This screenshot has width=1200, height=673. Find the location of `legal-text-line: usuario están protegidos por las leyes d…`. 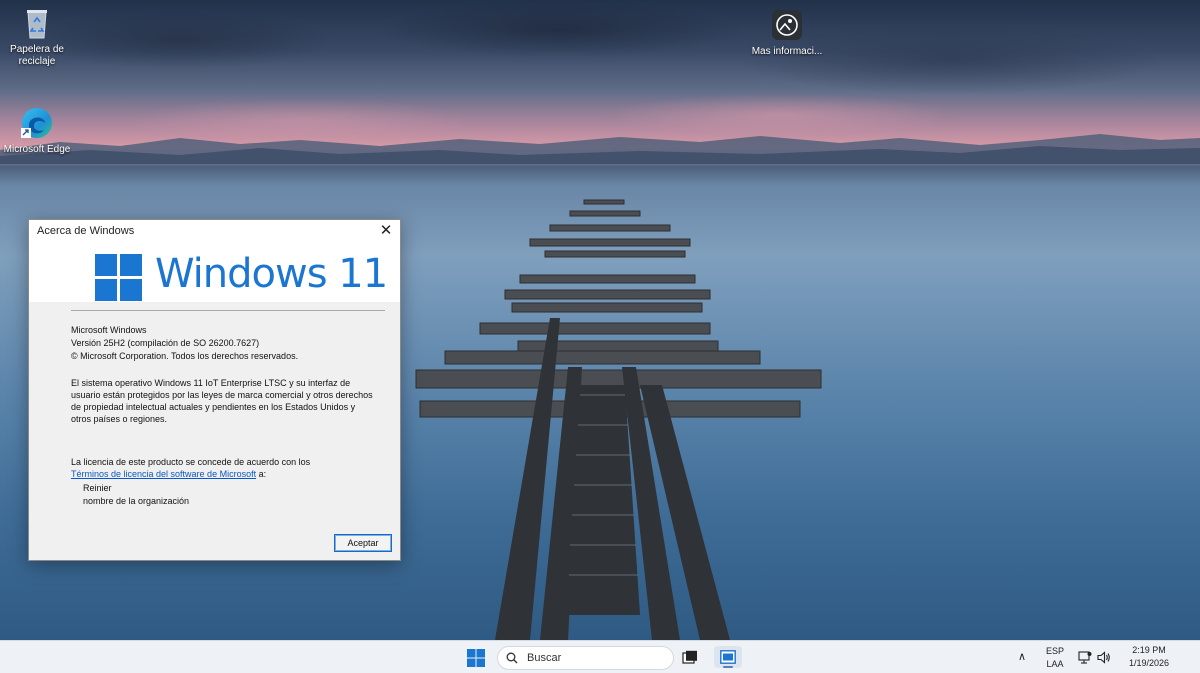

legal-text-line: usuario están protegidos por las leyes d… is located at coordinates (222, 395).